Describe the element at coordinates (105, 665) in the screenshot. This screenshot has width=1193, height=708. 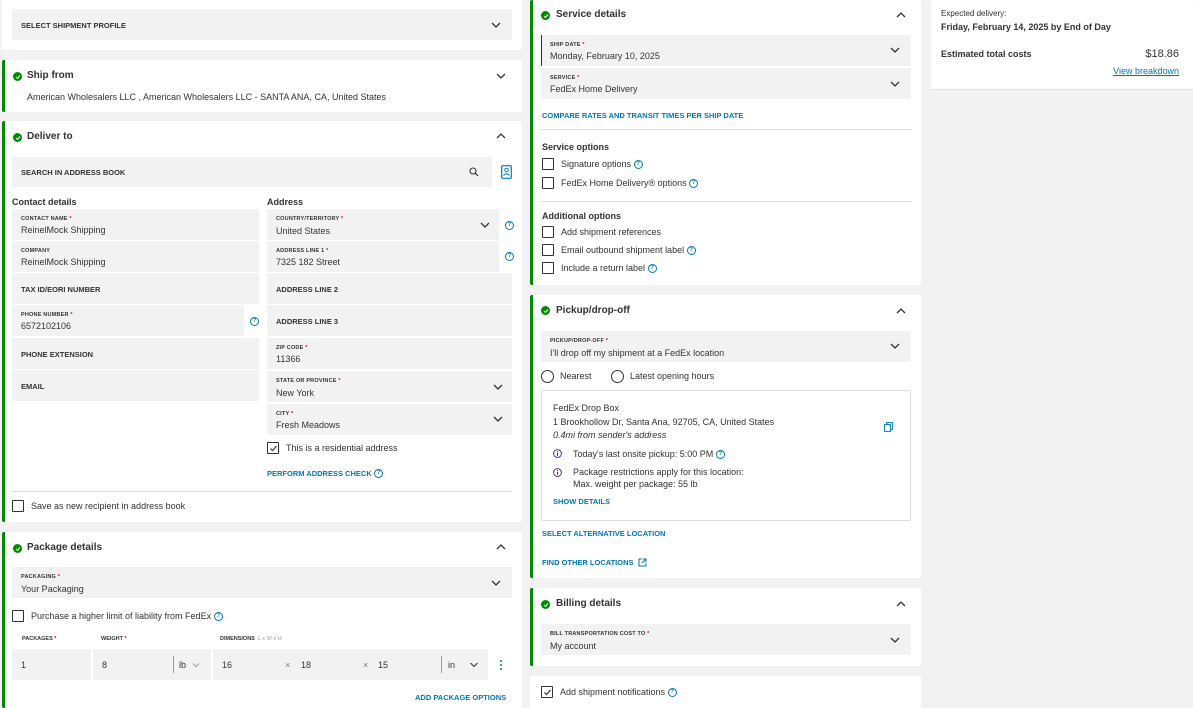
I see `weight-value: 8` at that location.